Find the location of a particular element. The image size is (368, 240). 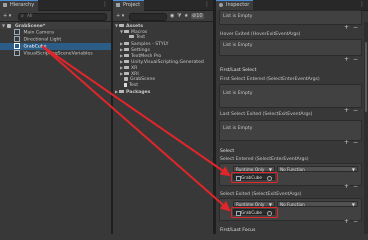

info-icon is located at coordinates (221, 5).